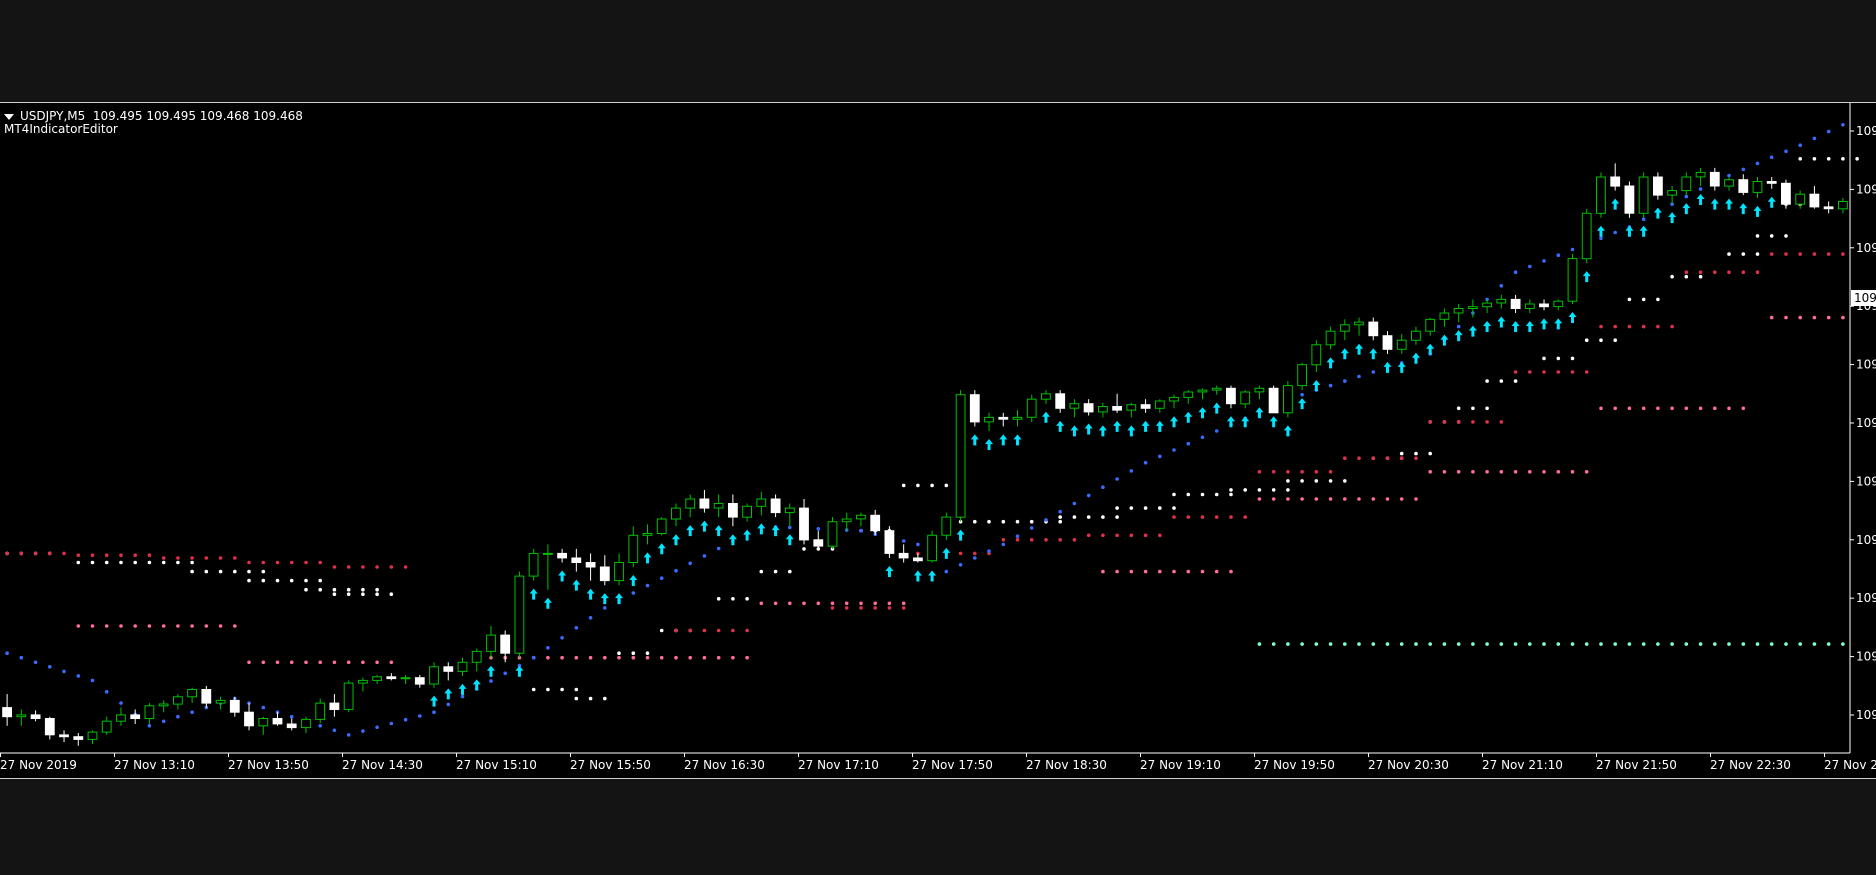  Describe the element at coordinates (724, 765) in the screenshot. I see `x-tick-label: 27 Nov 16:30` at that location.